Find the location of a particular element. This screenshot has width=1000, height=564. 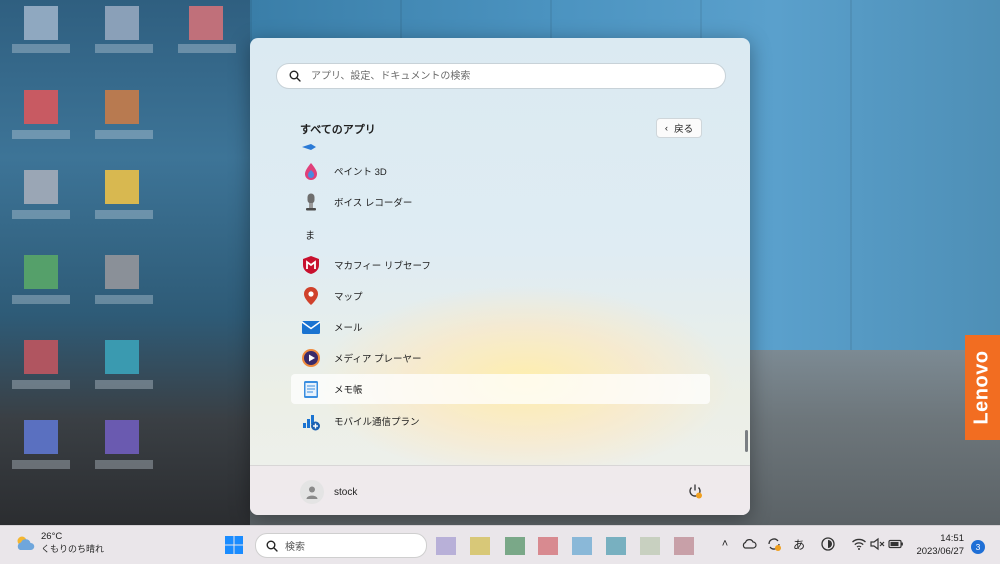

letter-header: ま is located at coordinates (310, 234).